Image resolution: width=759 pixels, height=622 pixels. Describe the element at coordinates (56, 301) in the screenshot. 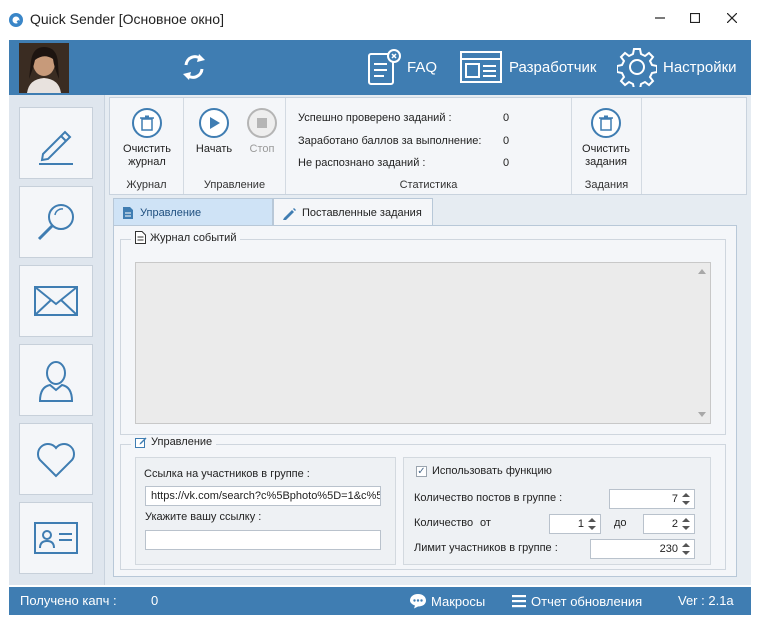

I see `sidebar-item-messages` at that location.